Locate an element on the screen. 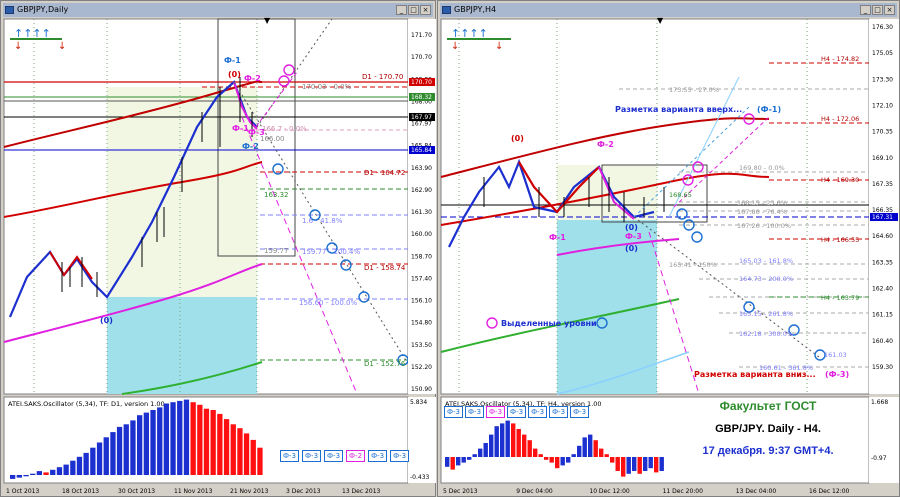 This screenshot has height=497, width=900. label-fib-41: 1.6 - 41.8% is located at coordinates (322, 221).